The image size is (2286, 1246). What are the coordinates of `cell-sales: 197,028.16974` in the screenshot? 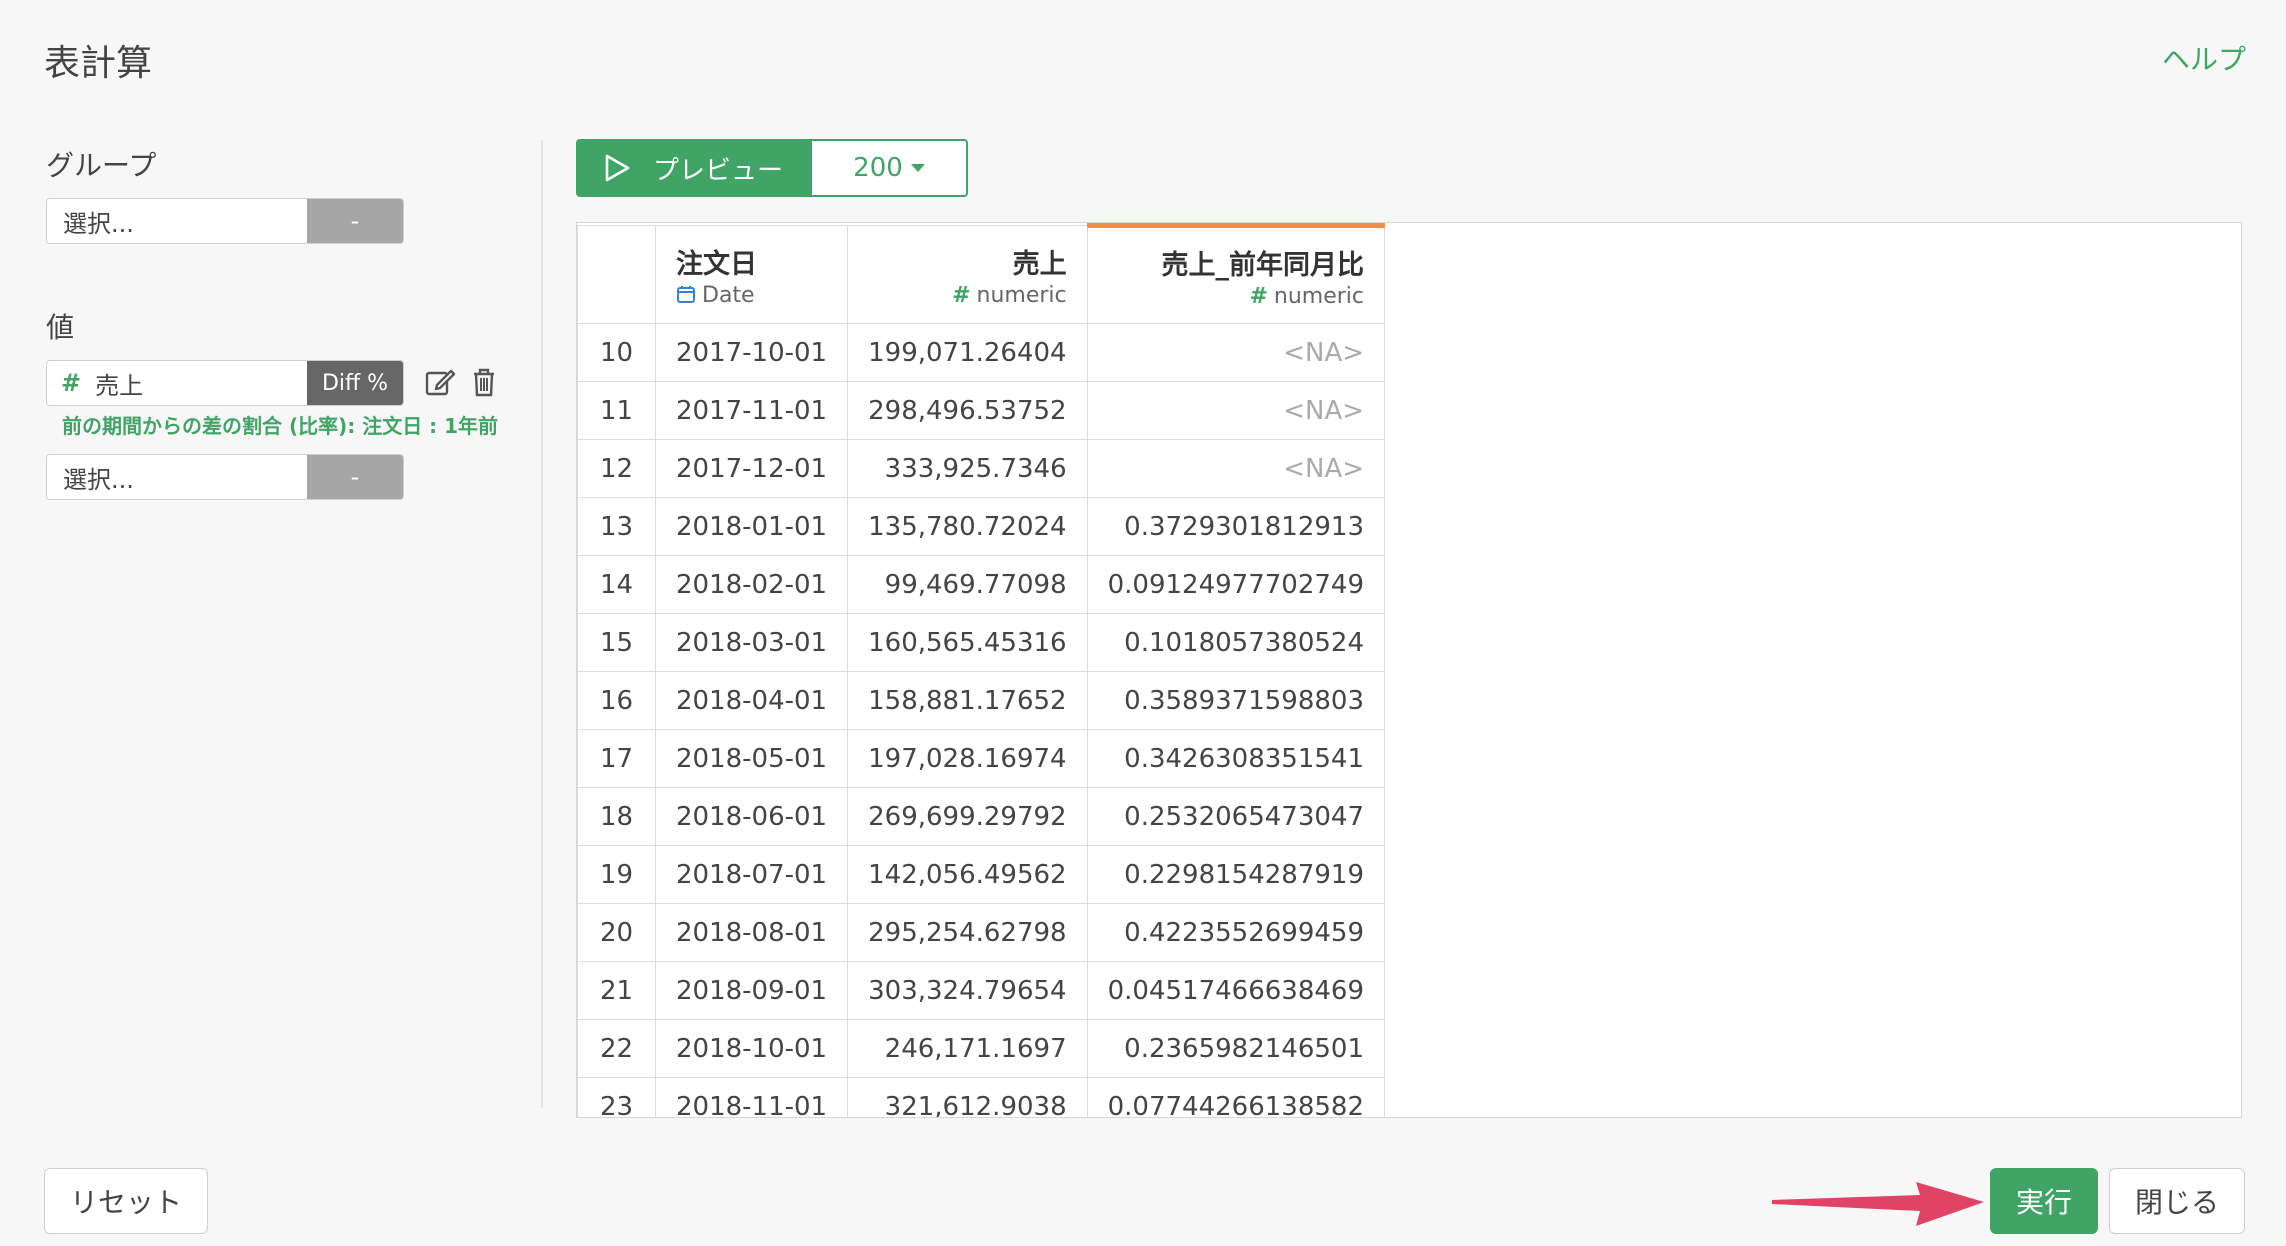 It's located at (967, 758).